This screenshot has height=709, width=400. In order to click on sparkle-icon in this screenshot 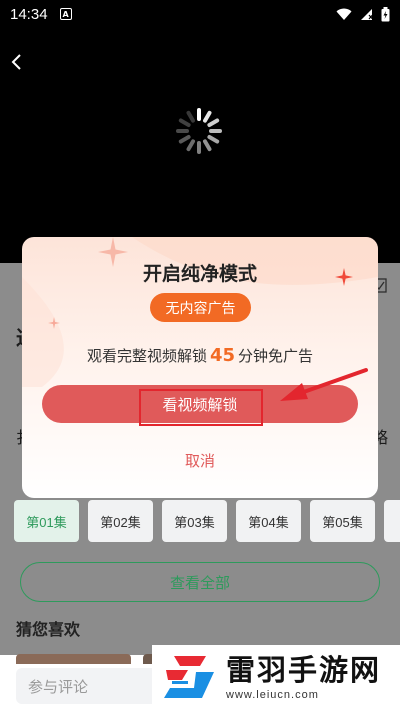, I will do `click(54, 323)`.